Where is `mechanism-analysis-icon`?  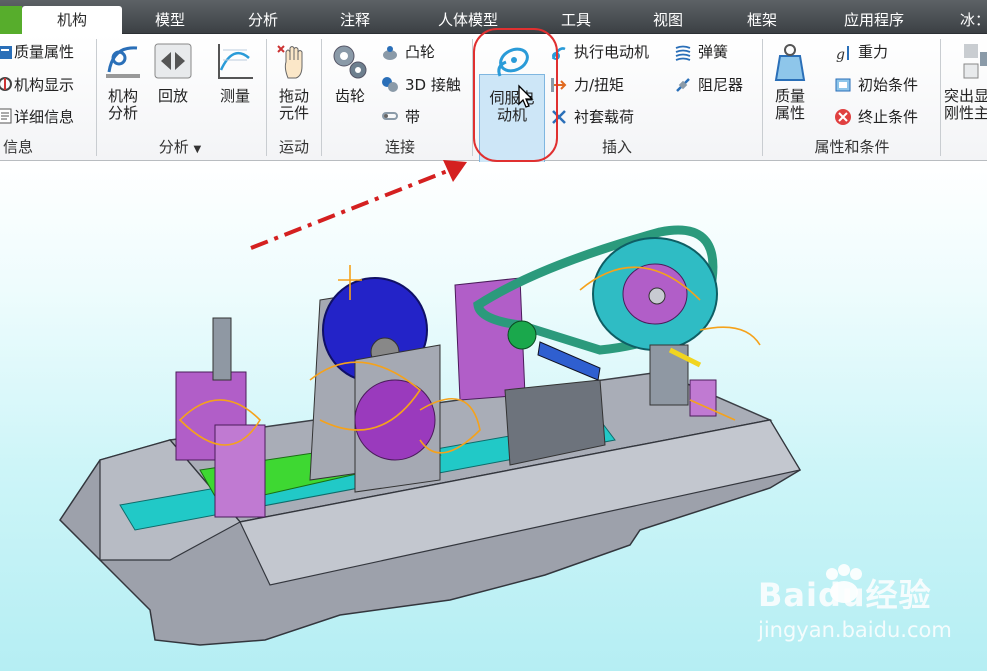 mechanism-analysis-icon is located at coordinates (123, 62).